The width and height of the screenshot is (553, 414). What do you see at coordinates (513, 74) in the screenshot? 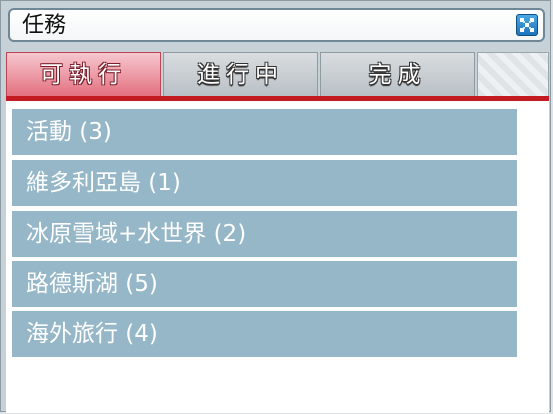
I see `tab-bar-filler` at bounding box center [513, 74].